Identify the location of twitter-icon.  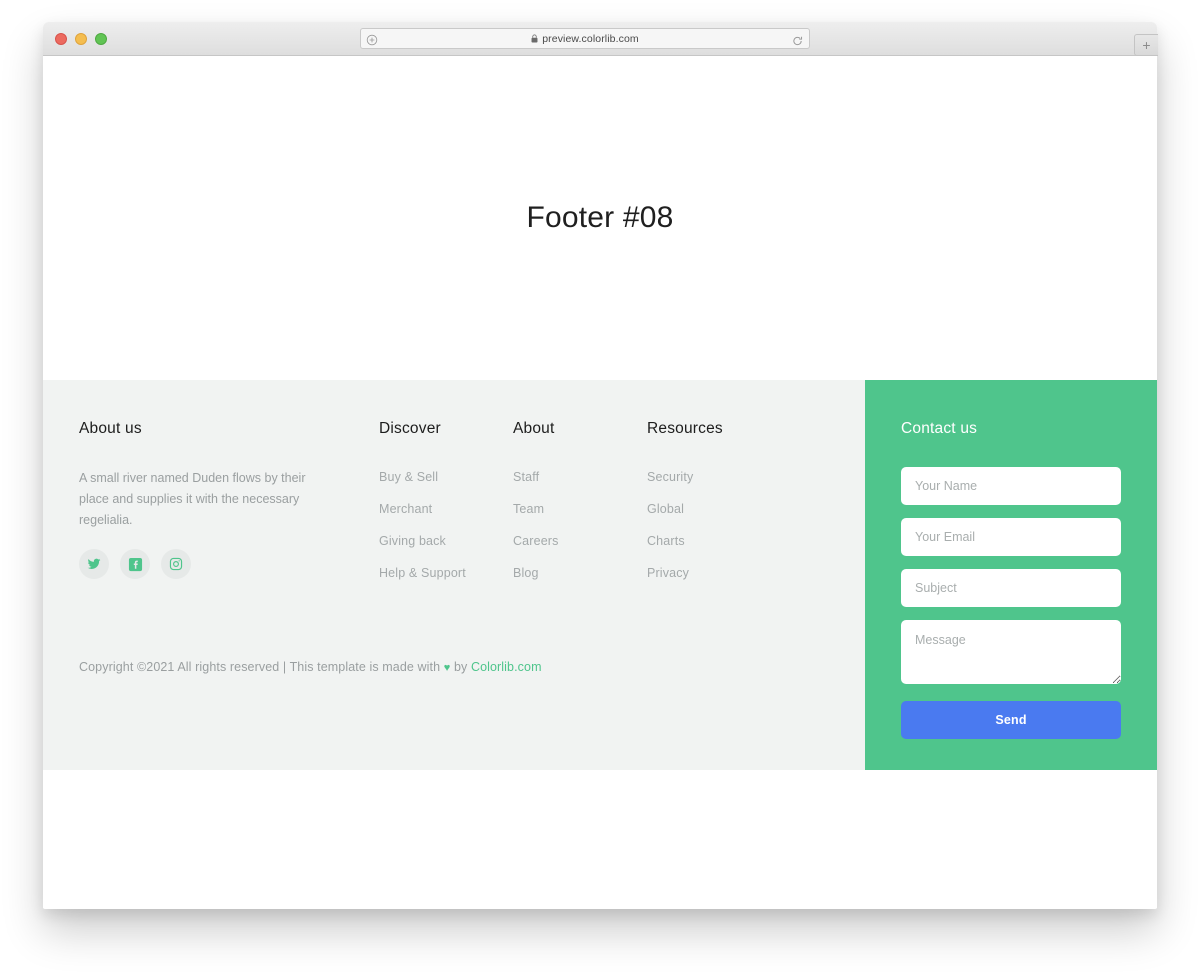
(94, 563).